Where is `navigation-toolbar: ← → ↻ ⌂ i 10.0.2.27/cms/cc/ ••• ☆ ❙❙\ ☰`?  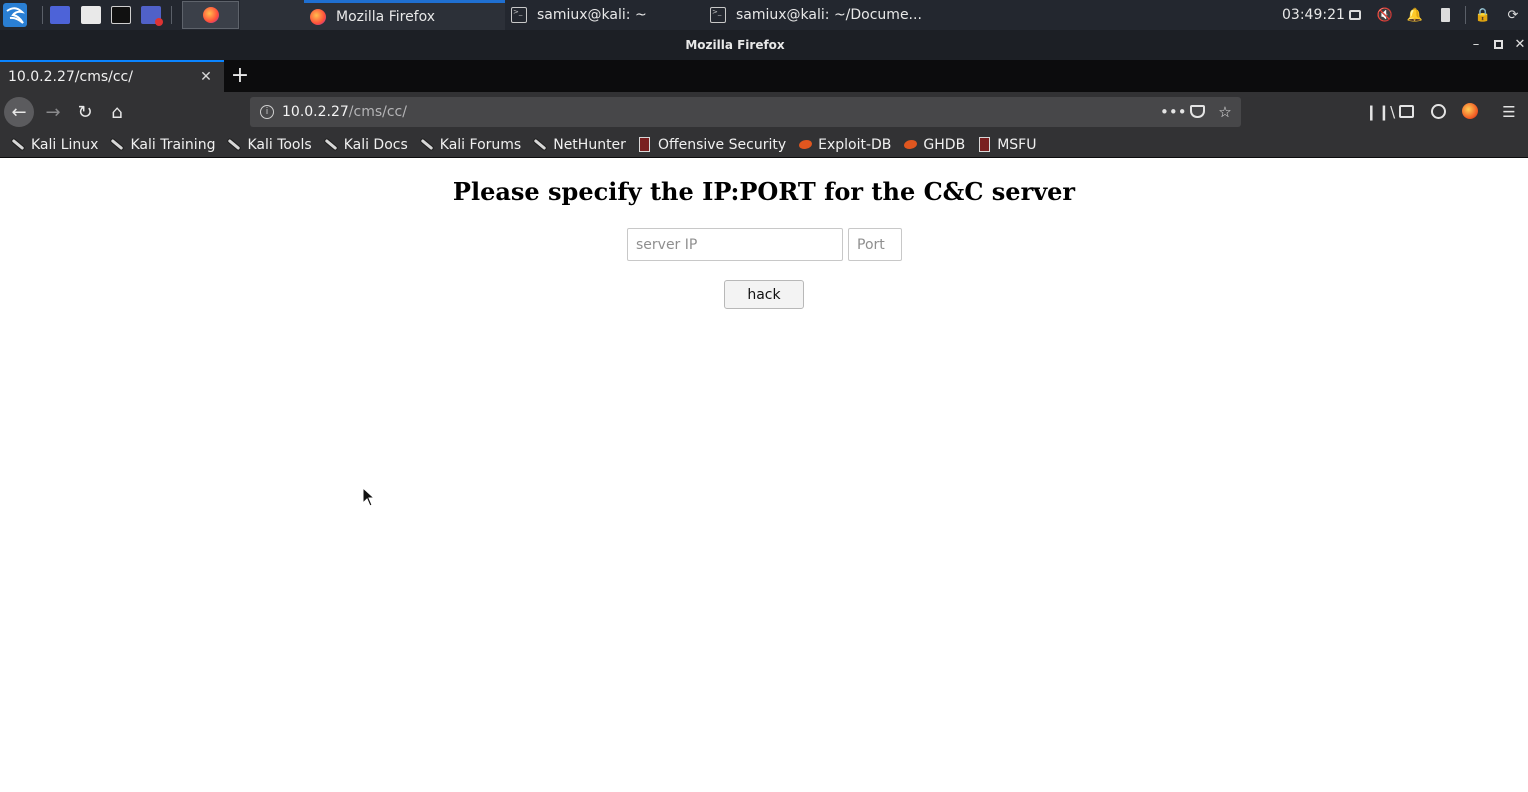 navigation-toolbar: ← → ↻ ⌂ i 10.0.2.27/cms/cc/ ••• ☆ ❙❙\ ☰ is located at coordinates (764, 112).